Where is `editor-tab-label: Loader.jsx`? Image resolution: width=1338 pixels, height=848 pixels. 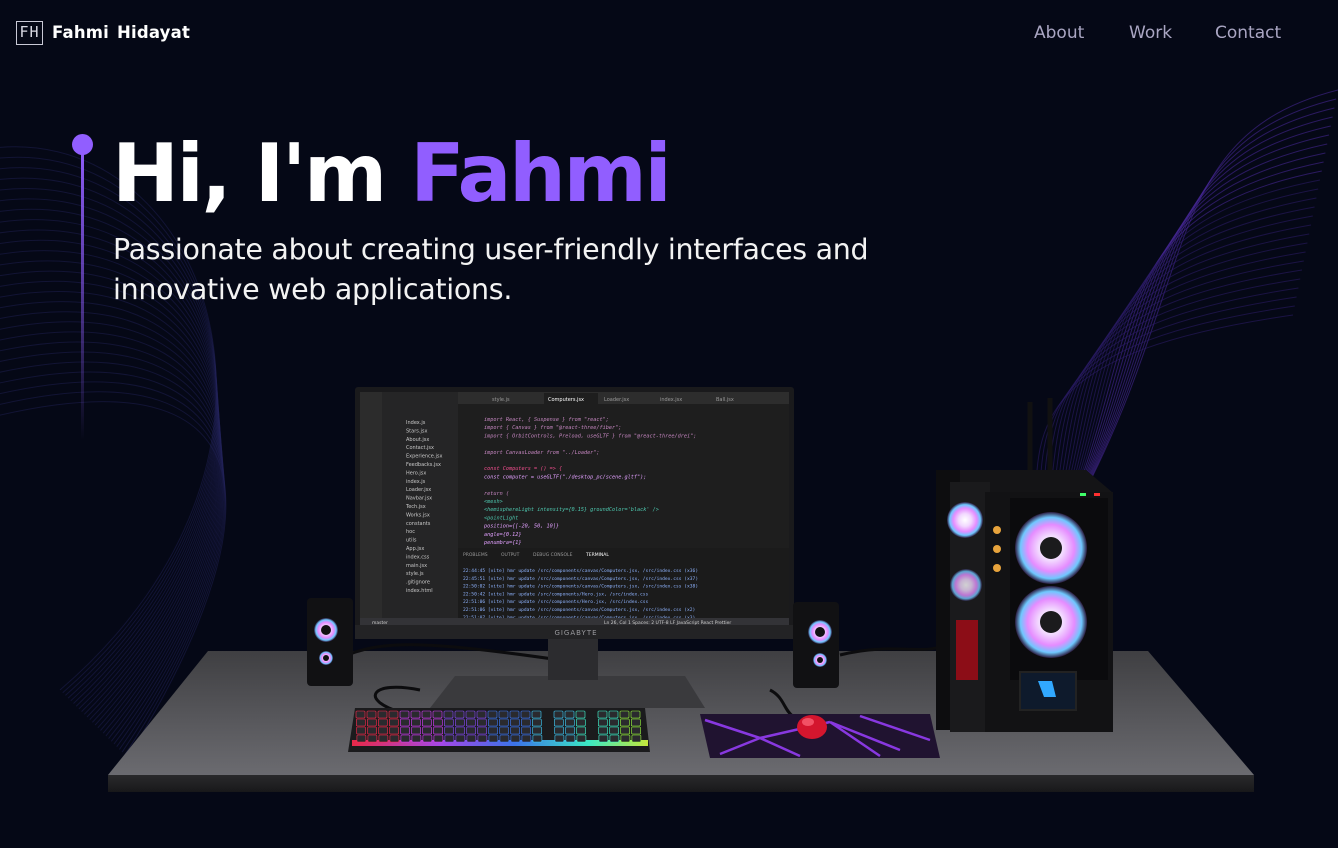 editor-tab-label: Loader.jsx is located at coordinates (616, 400).